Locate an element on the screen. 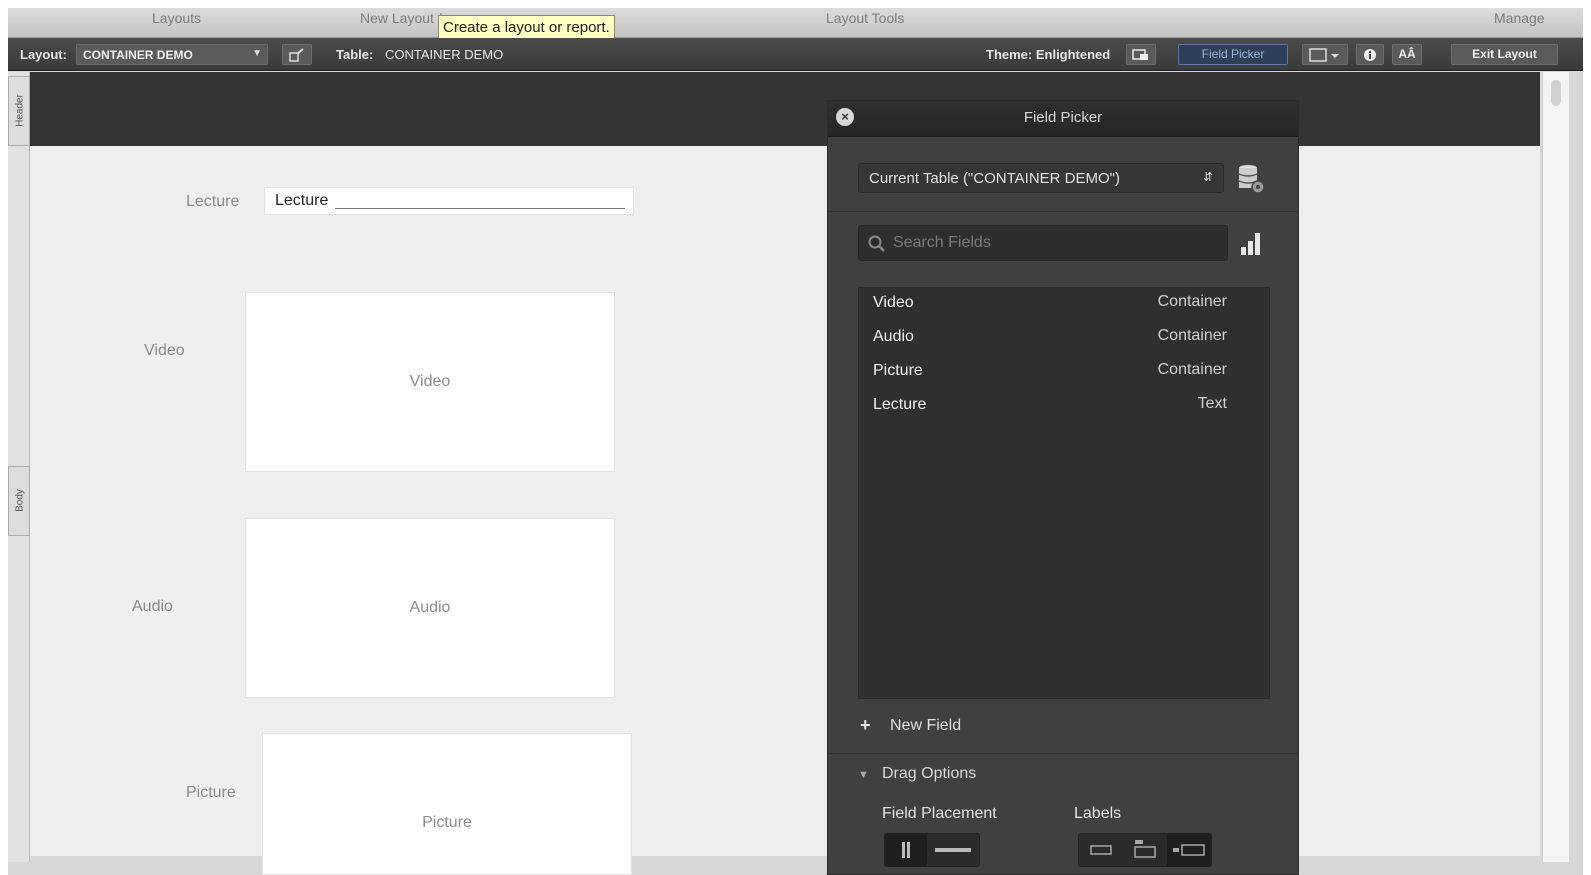  manage-layouts-button is located at coordinates (297, 54).